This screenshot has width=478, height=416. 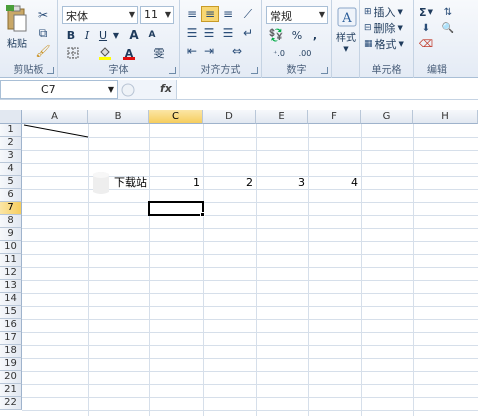 What do you see at coordinates (279, 53) in the screenshot?
I see `increase-decimal-button: ⁺.0` at bounding box center [279, 53].